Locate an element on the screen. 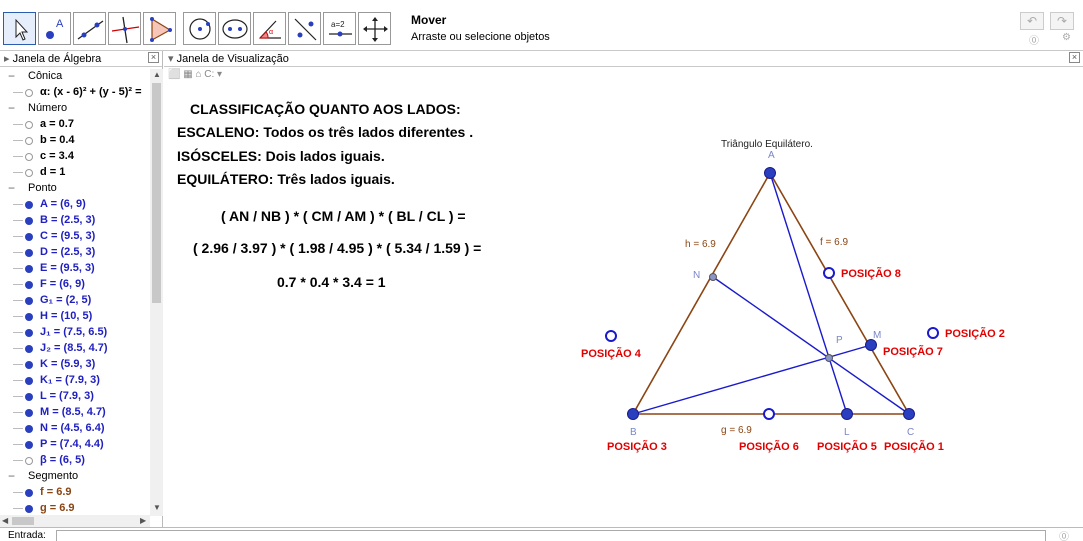  move-view-tool-button is located at coordinates (374, 28).